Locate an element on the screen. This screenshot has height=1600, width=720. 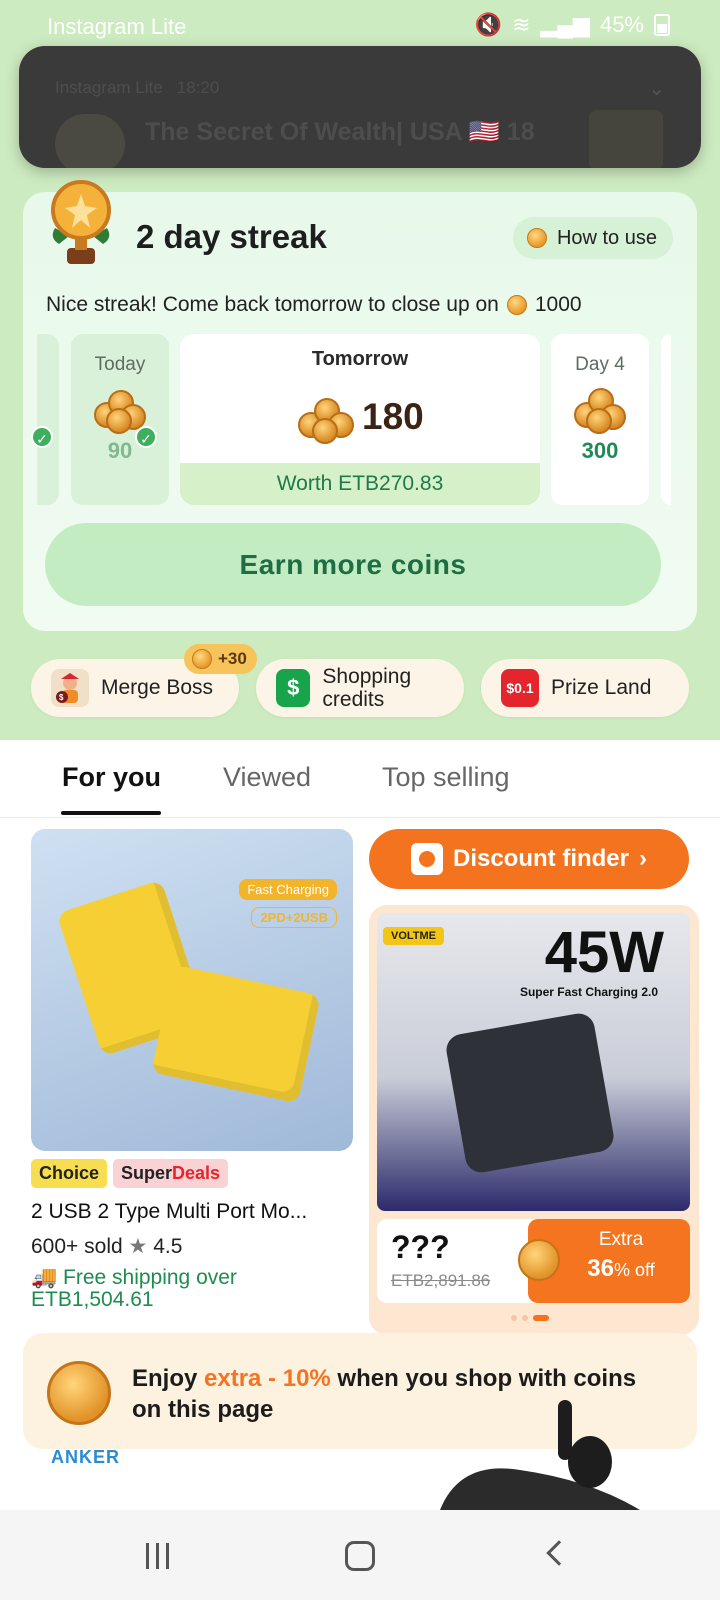
product-badges: Choice SuperDeals is located at coordinates (192, 1173).